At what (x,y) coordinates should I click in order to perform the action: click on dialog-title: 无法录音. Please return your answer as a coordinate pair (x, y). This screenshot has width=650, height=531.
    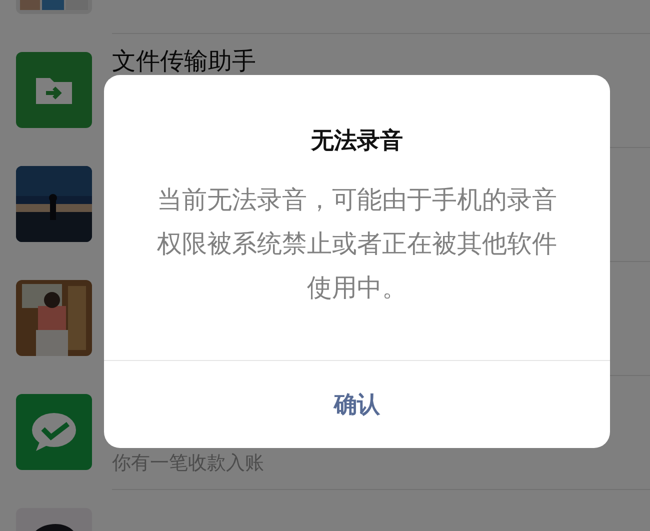
    Looking at the image, I should click on (357, 141).